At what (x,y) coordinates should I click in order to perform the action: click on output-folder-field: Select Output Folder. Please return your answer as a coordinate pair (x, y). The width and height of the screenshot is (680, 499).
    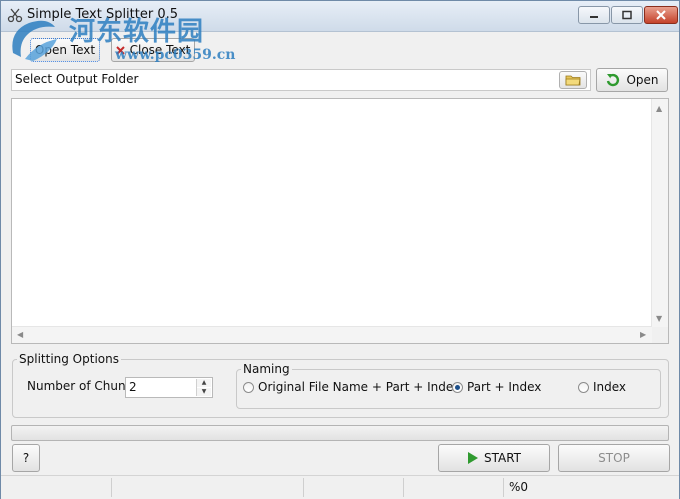
    Looking at the image, I should click on (301, 80).